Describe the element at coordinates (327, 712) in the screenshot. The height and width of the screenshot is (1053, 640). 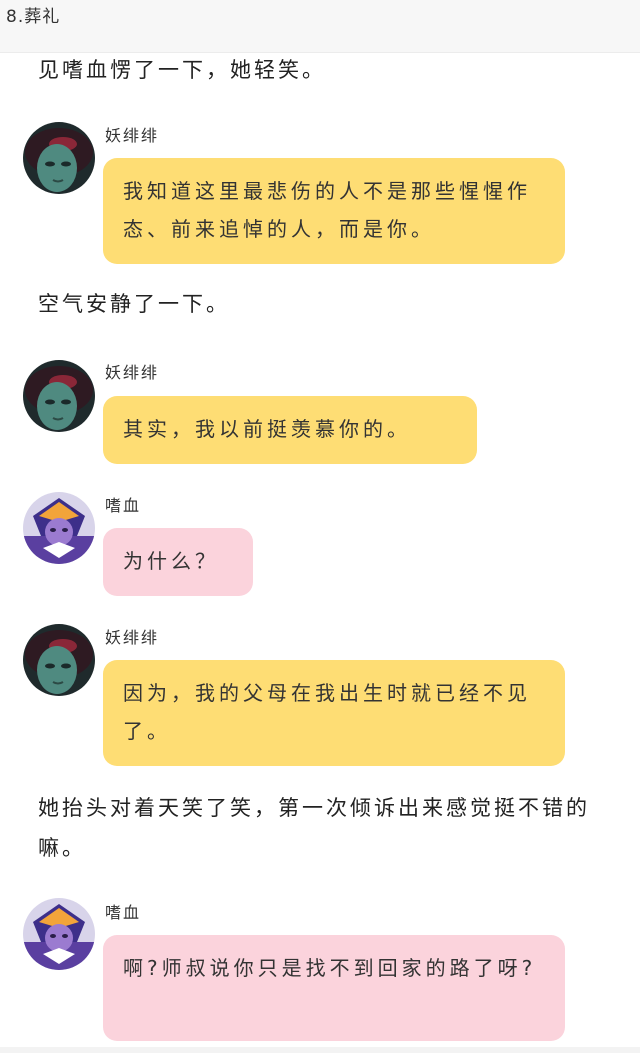
I see `message-text: 因为，我的父母在我出生时就已经不见了。` at that location.